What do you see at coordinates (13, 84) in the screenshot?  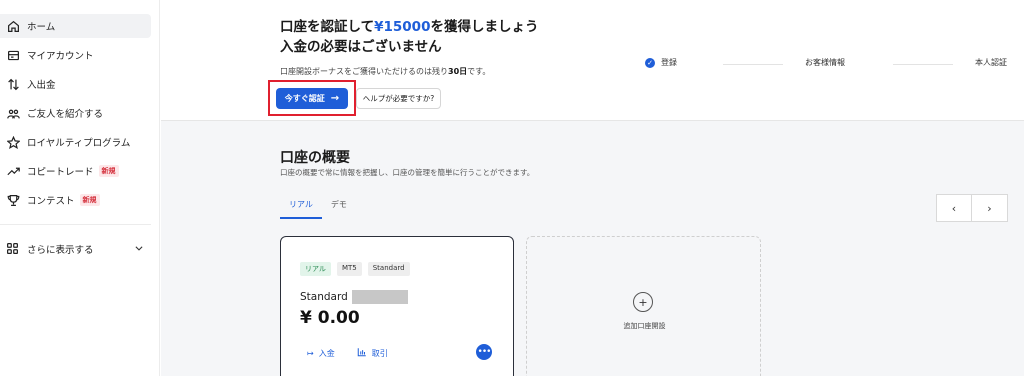 I see `transfer-icon` at bounding box center [13, 84].